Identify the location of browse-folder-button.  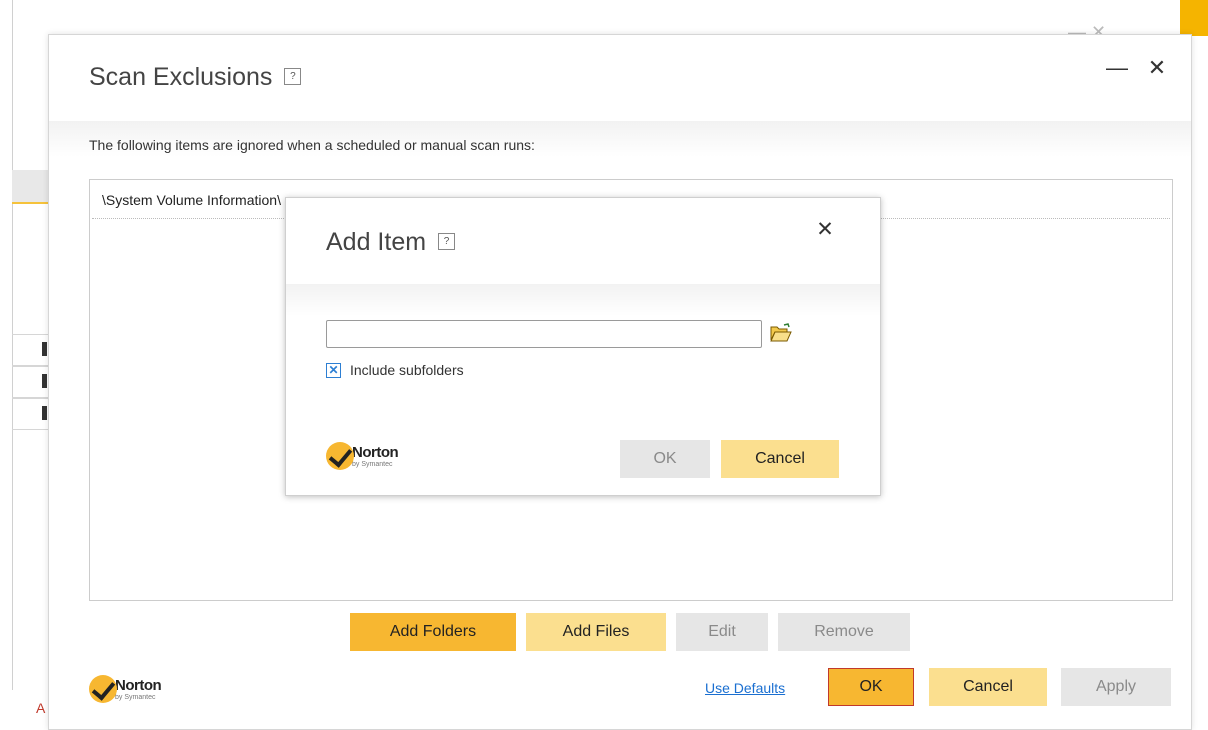
(781, 333).